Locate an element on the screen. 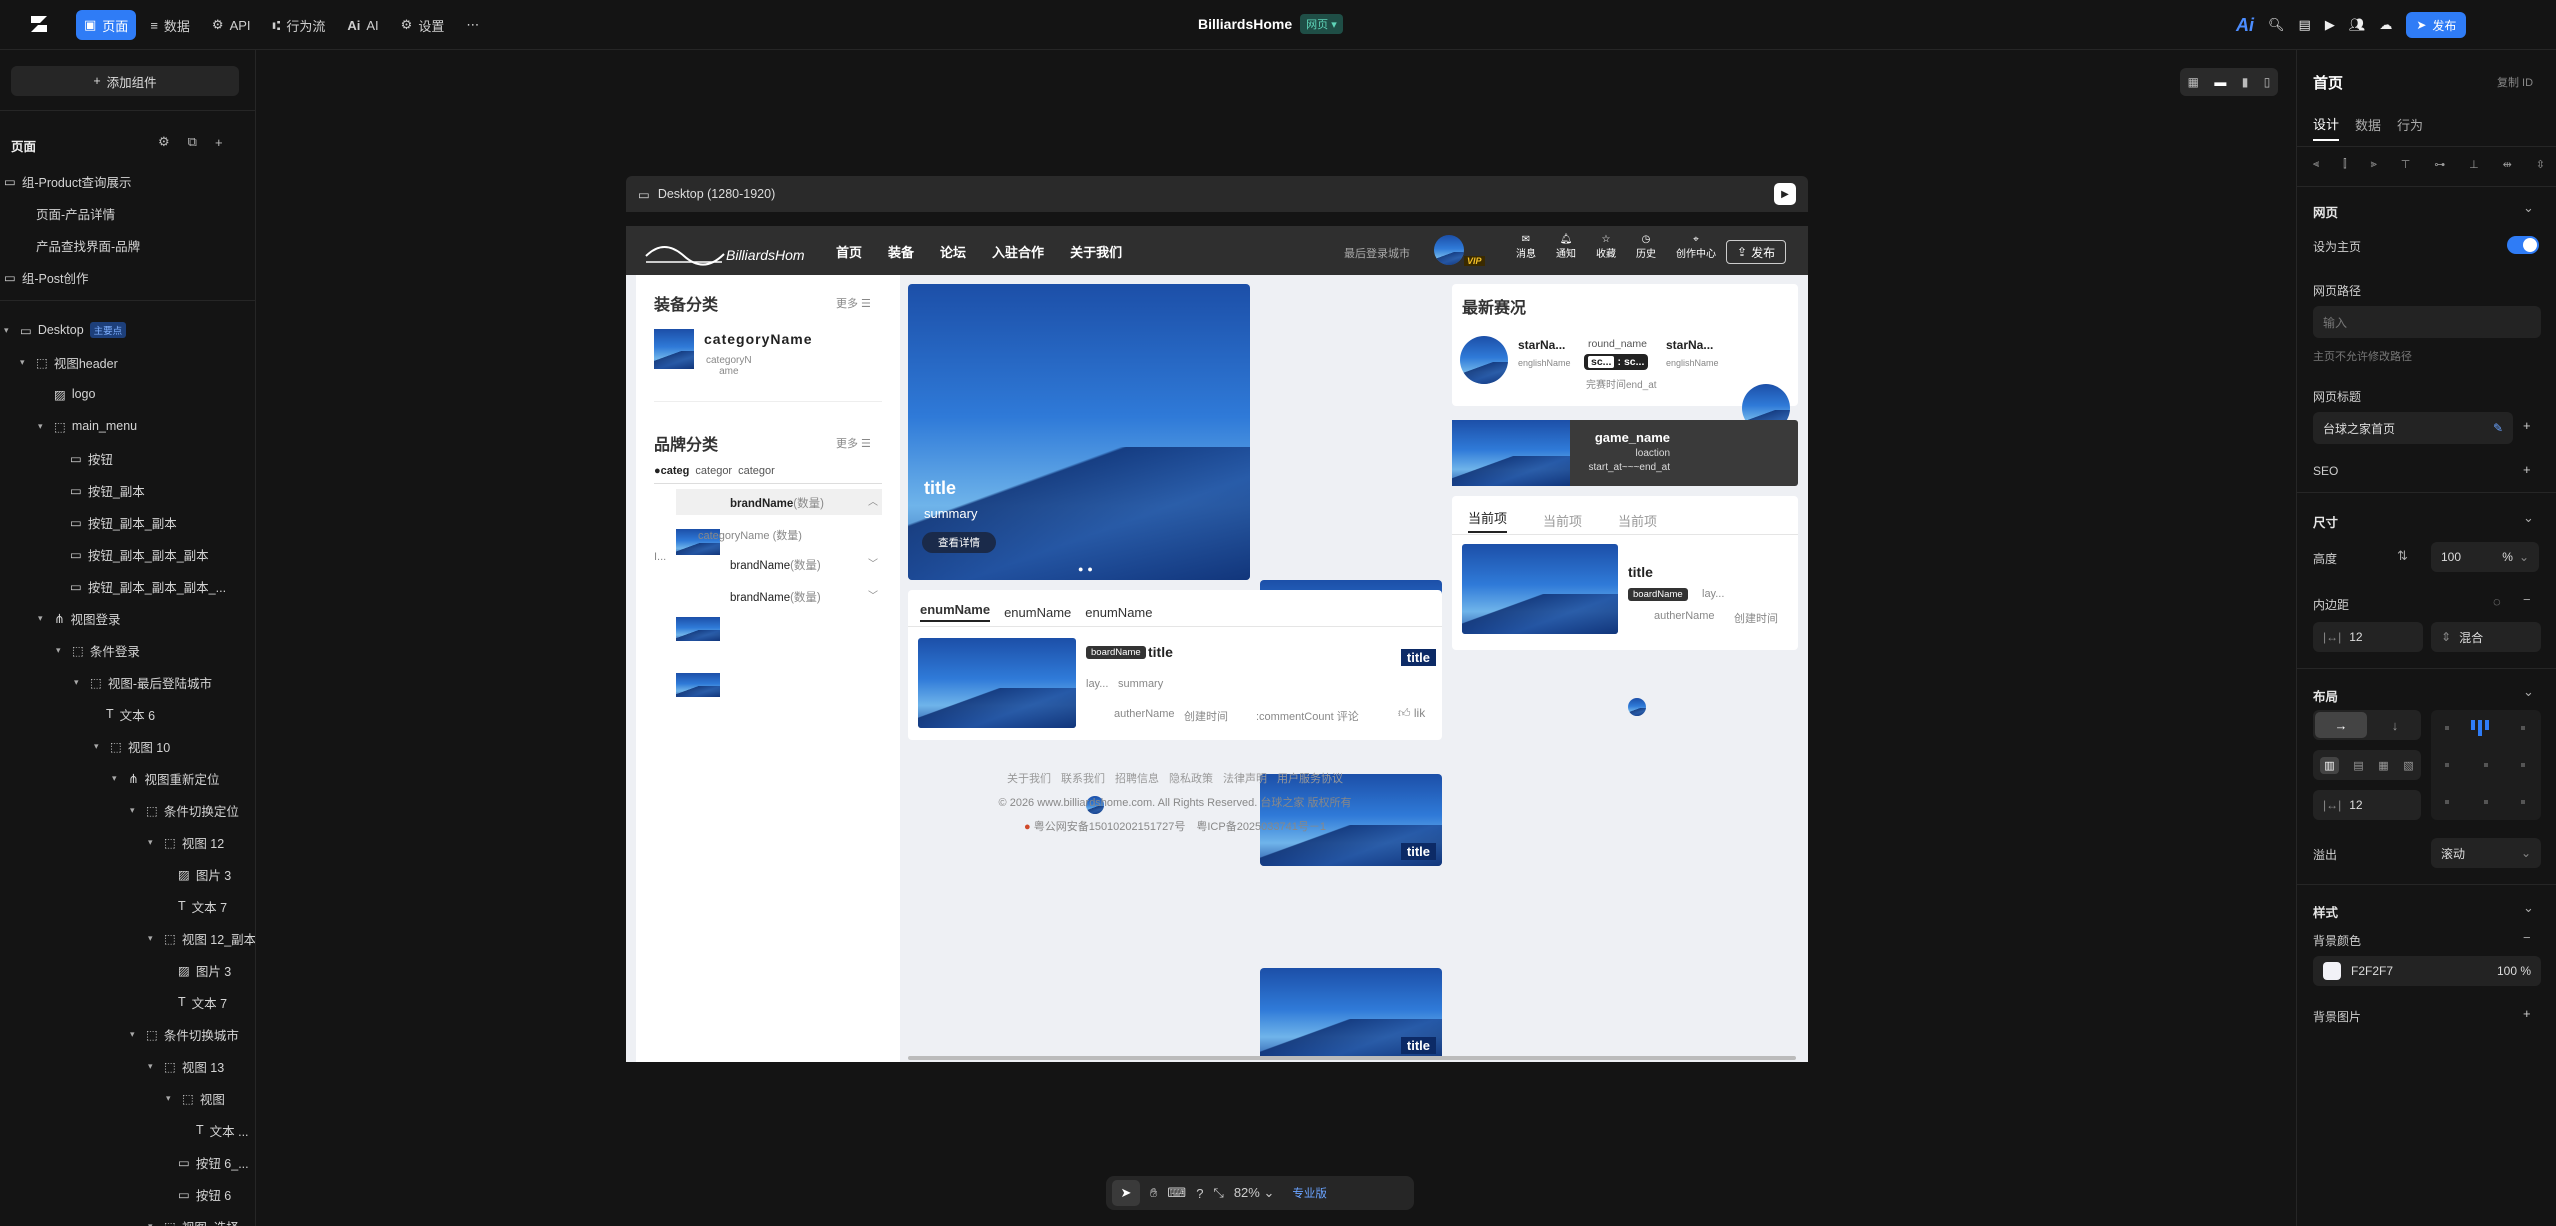  pointer-tool-icon: ➤ is located at coordinates (1126, 1193).